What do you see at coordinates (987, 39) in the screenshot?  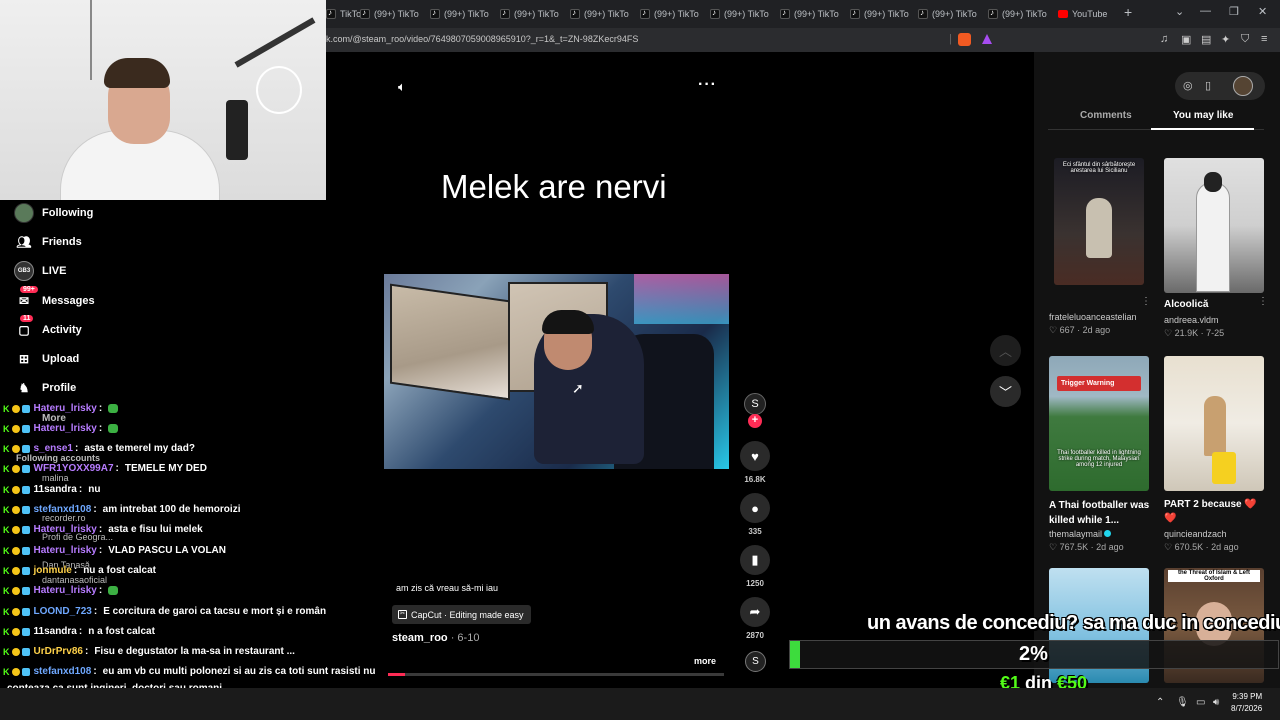 I see `brave-rewards-icon` at bounding box center [987, 39].